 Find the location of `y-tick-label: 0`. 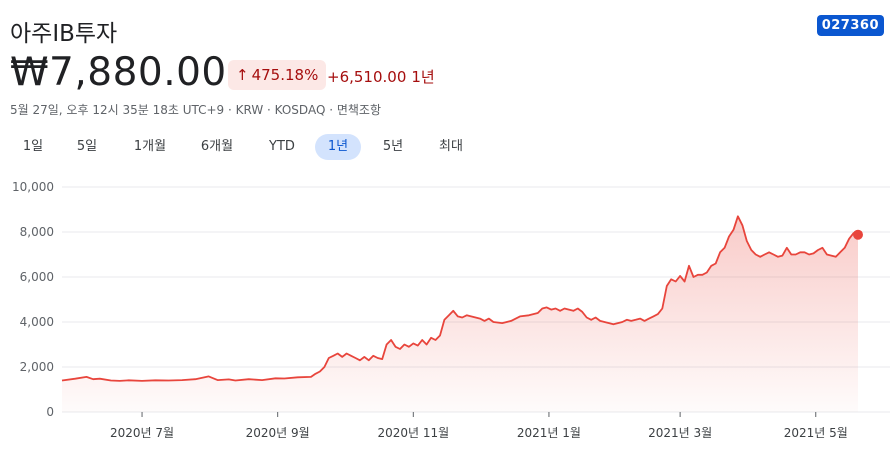

y-tick-label: 0 is located at coordinates (50, 412).